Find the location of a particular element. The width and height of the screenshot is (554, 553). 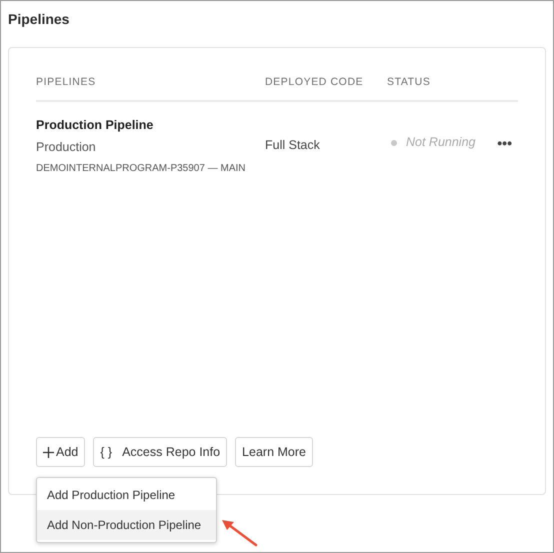

action-button: Add is located at coordinates (61, 452).